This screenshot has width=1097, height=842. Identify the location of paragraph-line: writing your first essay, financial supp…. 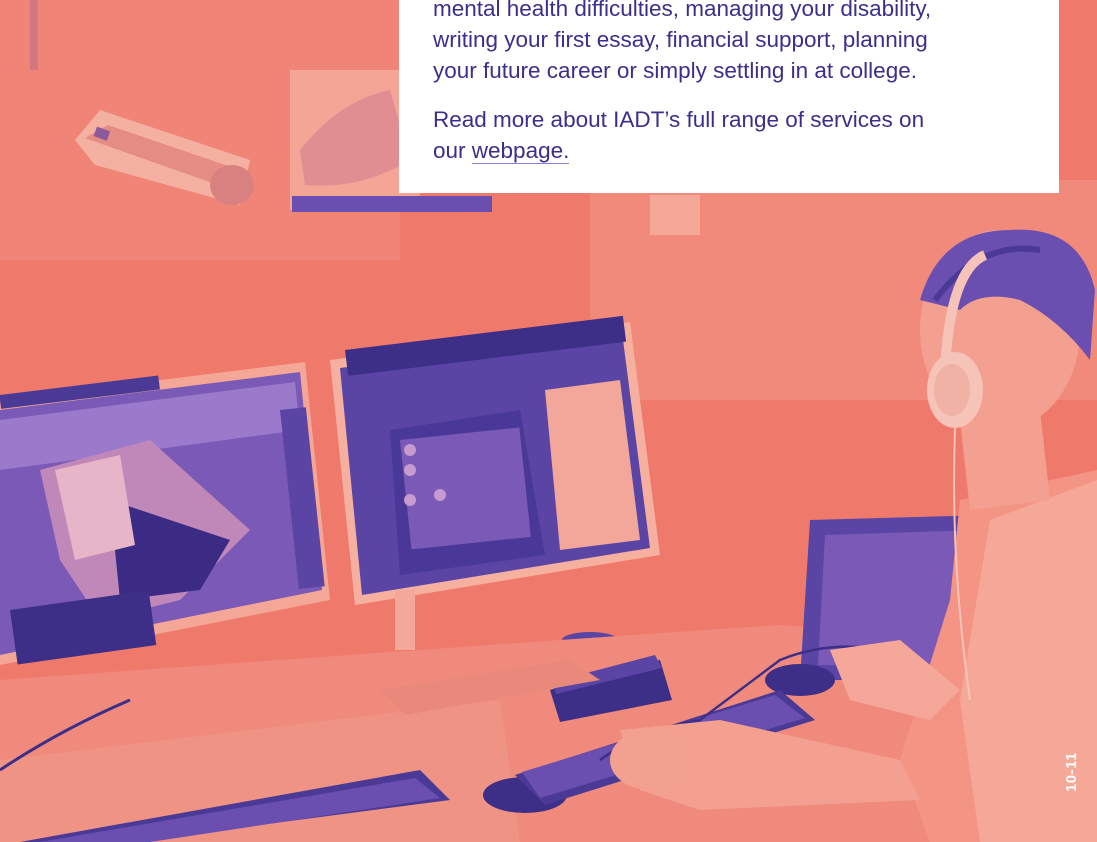
(680, 39).